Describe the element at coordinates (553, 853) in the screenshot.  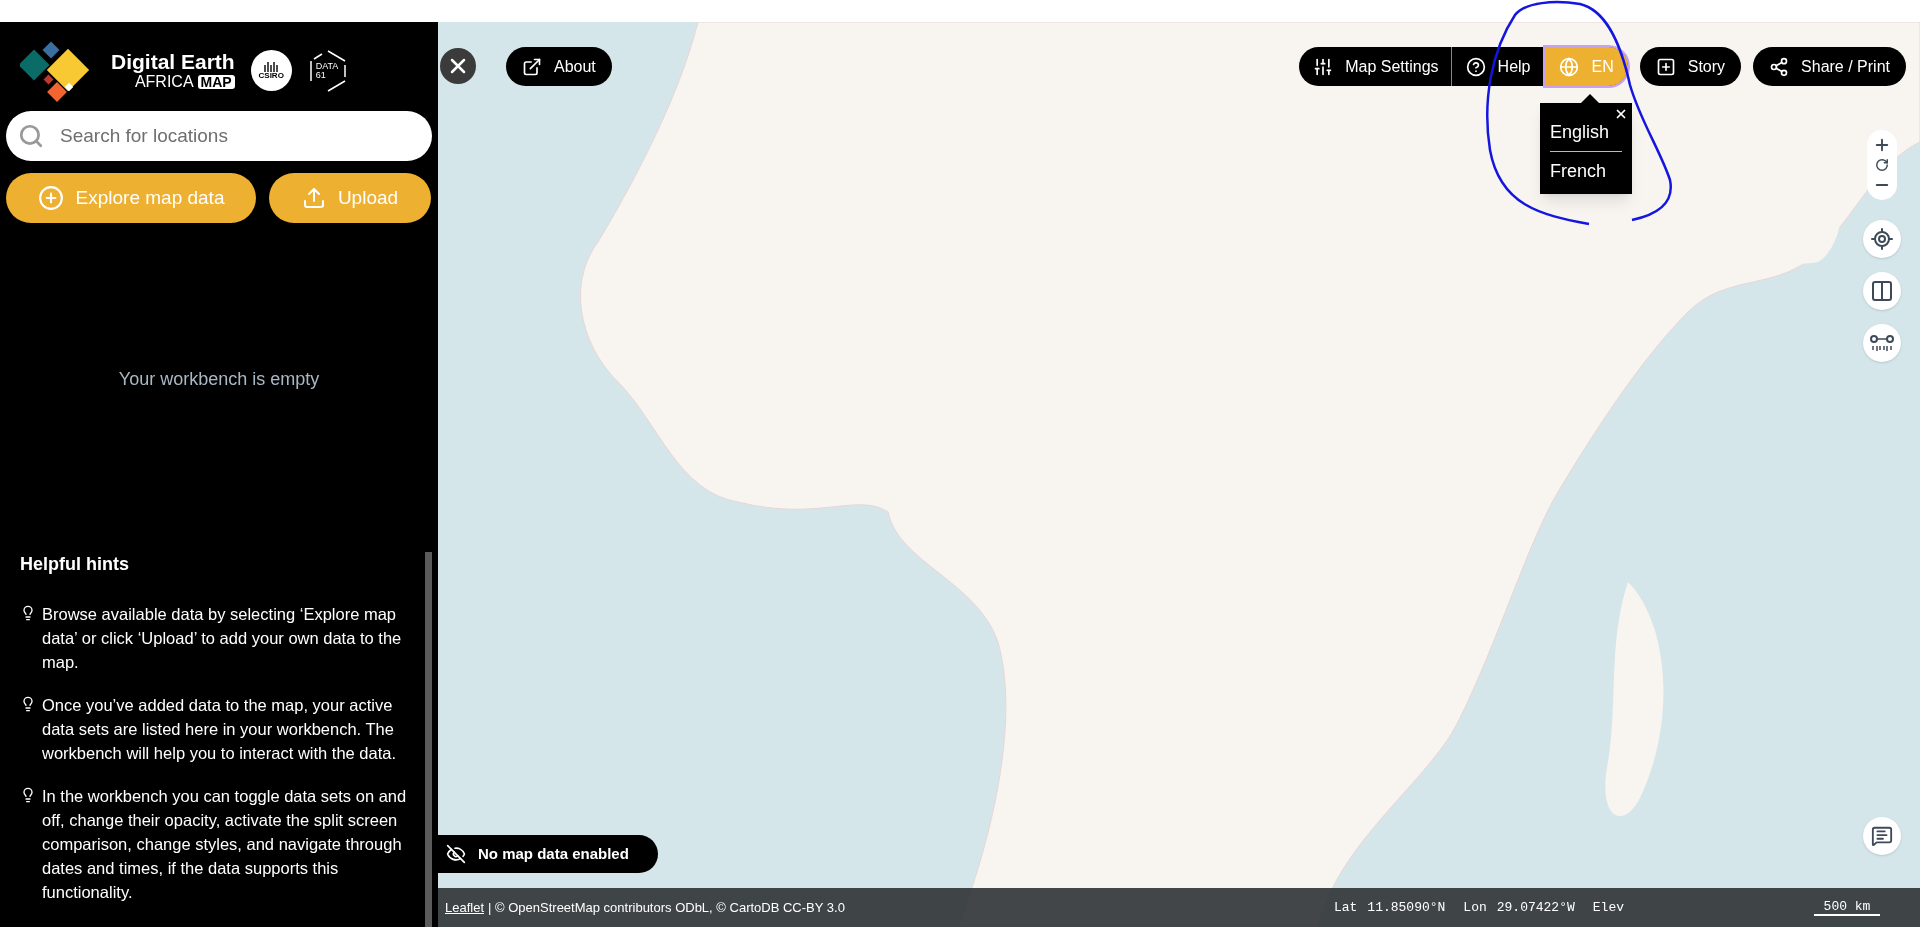
I see `status-text: No map data enabled` at that location.